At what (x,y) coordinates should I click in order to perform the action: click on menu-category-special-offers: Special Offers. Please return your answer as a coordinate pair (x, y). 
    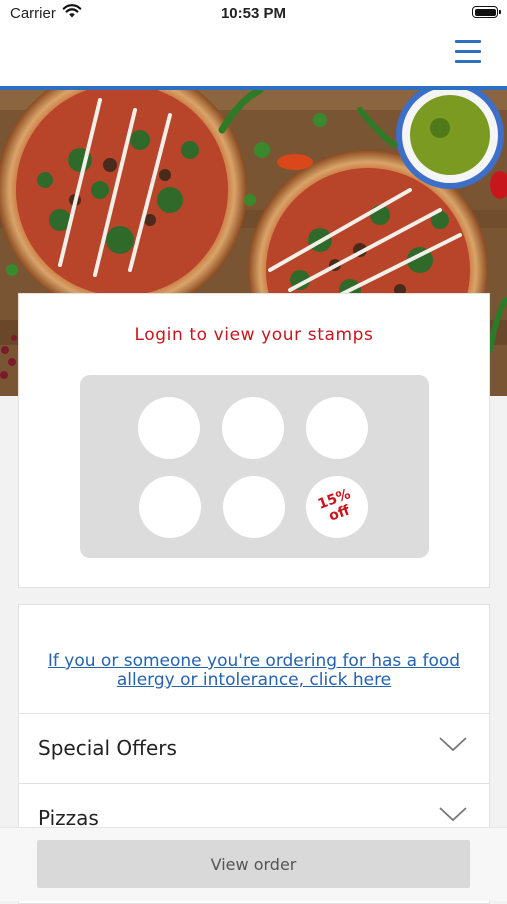
    Looking at the image, I should click on (254, 748).